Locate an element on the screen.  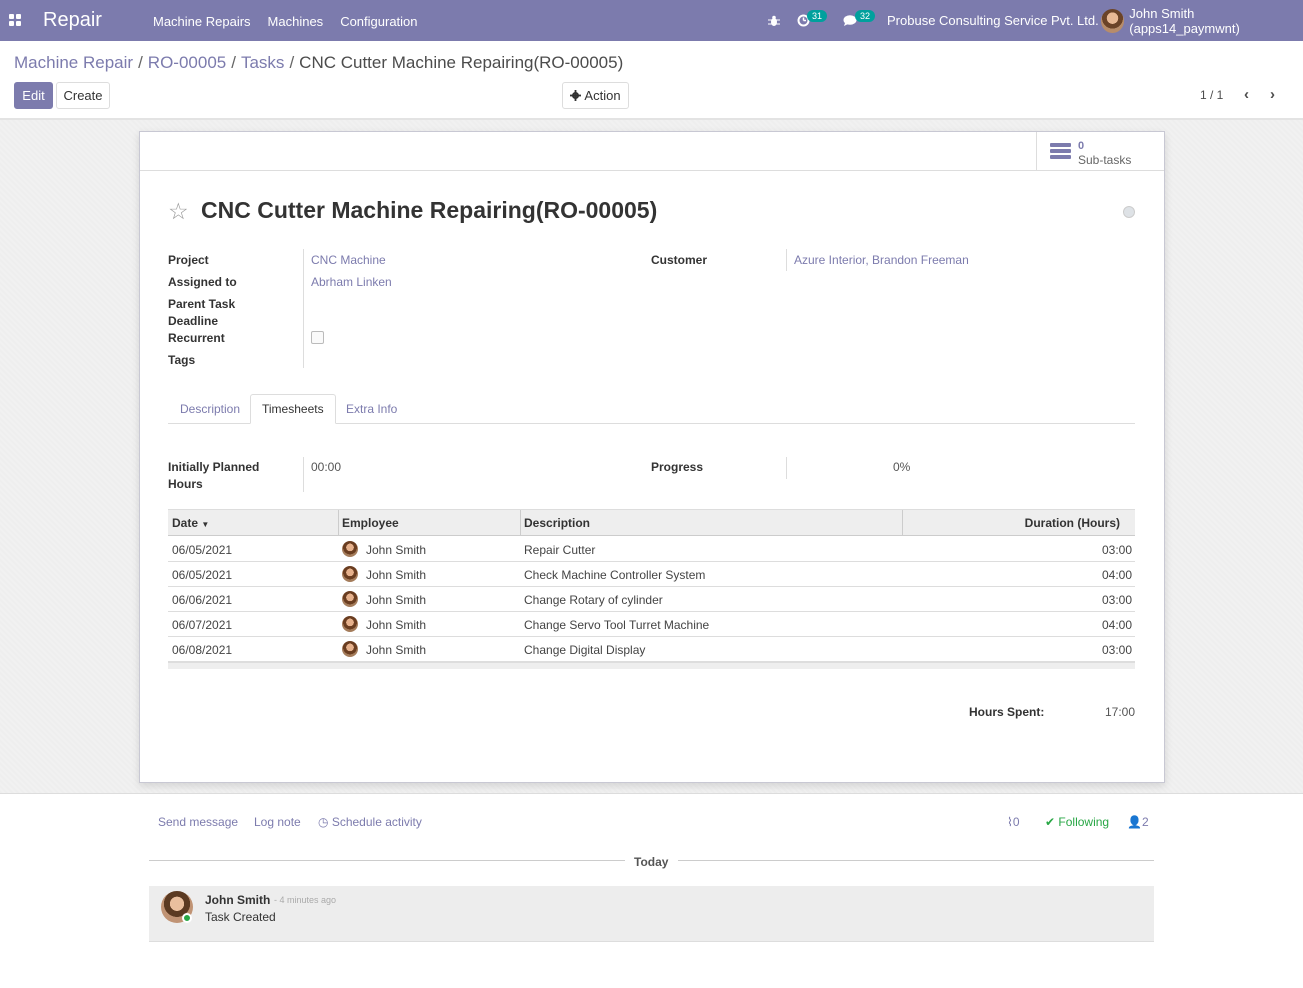
action-button: Action is located at coordinates (595, 95).